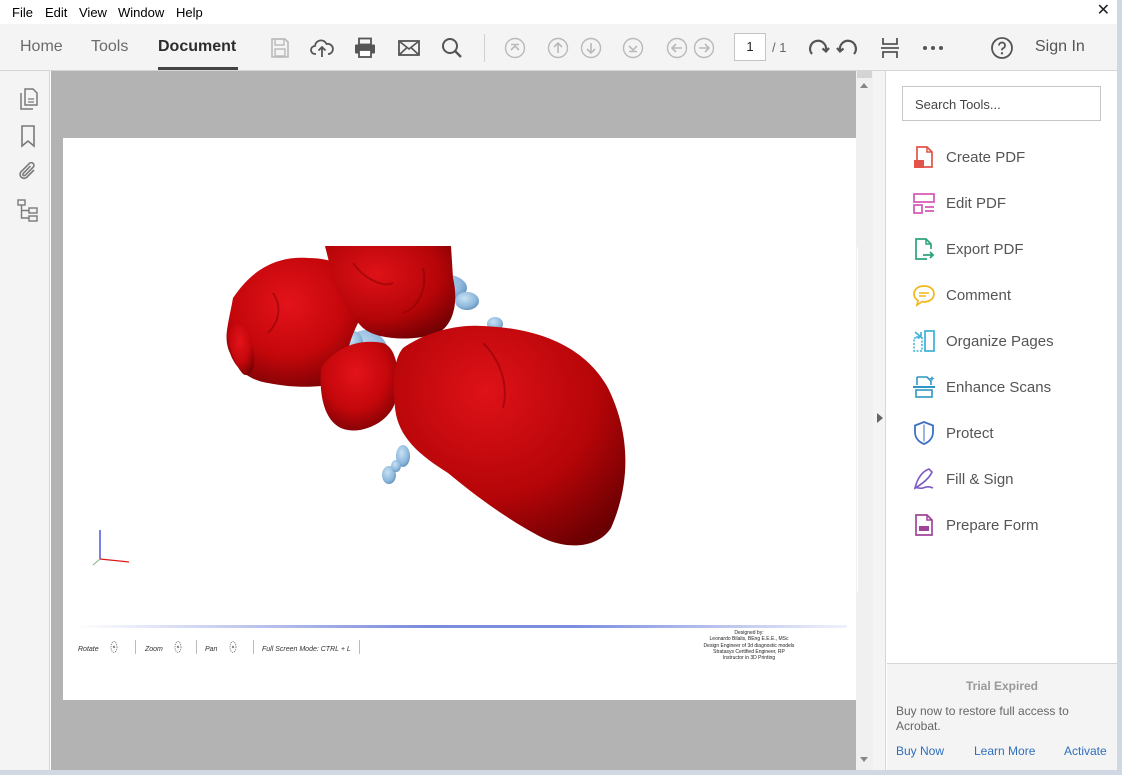  What do you see at coordinates (749, 658) in the screenshot?
I see `credit-line: Instructor in 3D Printing` at bounding box center [749, 658].